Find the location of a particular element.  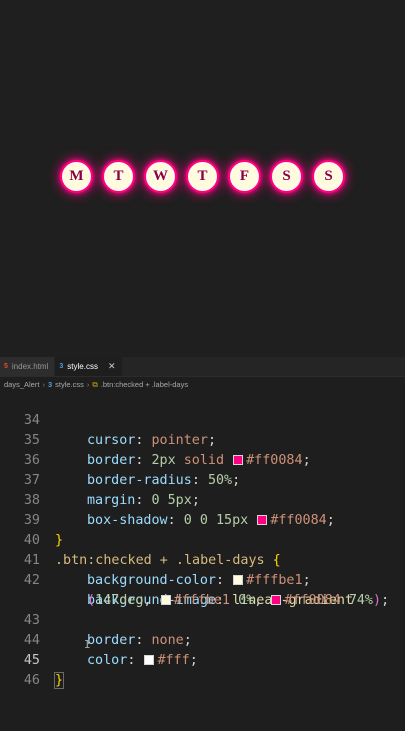

days-selector: M T W T F S S is located at coordinates (202, 178).